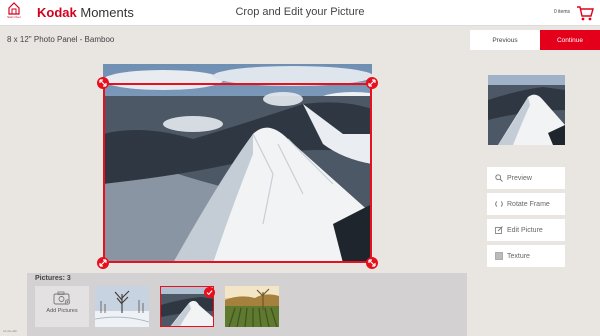  I want to click on crop-handle-top-right, so click(372, 83).